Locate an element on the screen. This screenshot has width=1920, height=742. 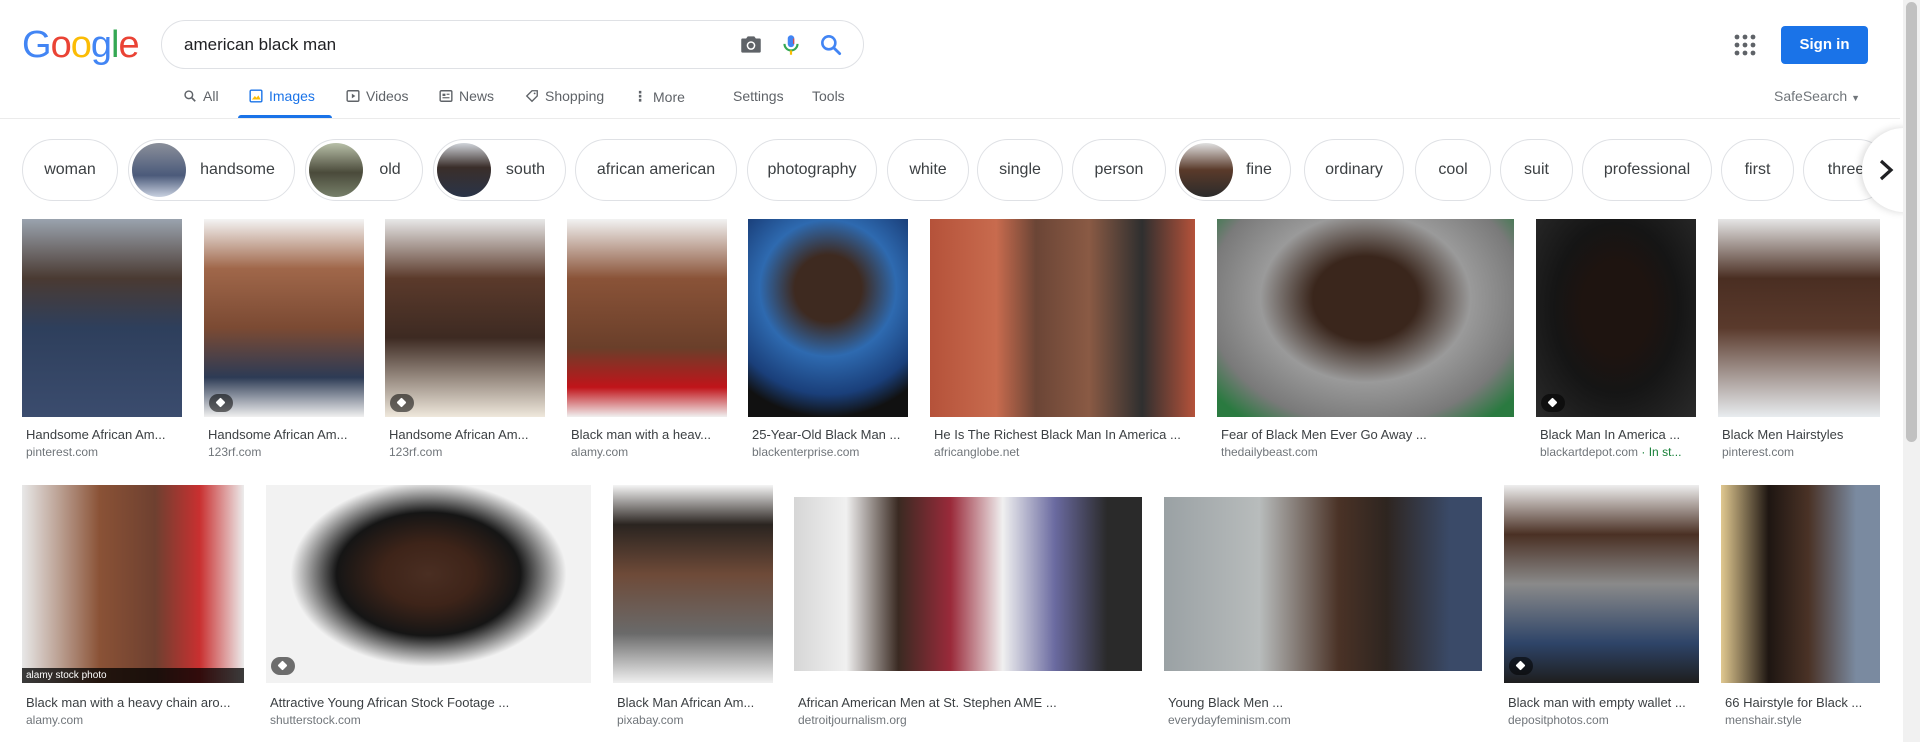
tab-more: ⋮ More is located at coordinates (659, 96).